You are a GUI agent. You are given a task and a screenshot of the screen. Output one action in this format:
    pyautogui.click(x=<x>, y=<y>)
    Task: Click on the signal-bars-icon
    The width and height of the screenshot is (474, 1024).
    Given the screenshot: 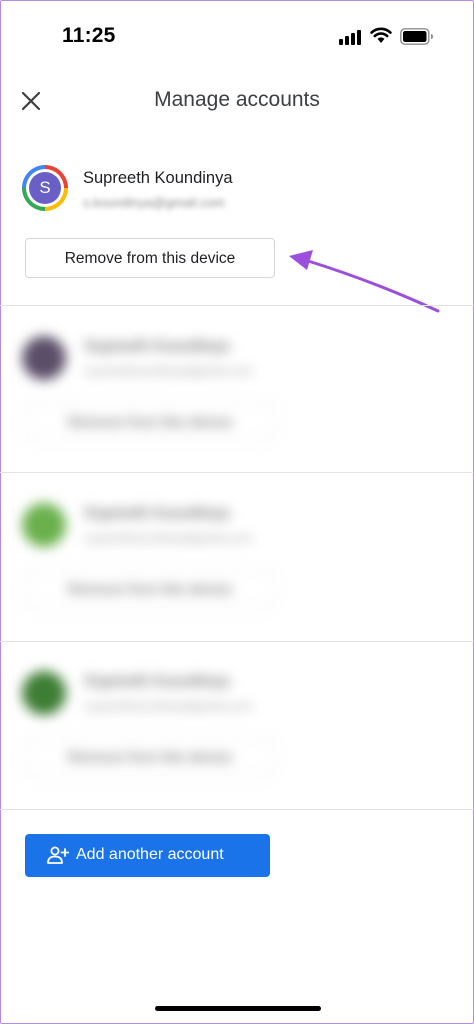 What is the action you would take?
    pyautogui.click(x=350, y=37)
    